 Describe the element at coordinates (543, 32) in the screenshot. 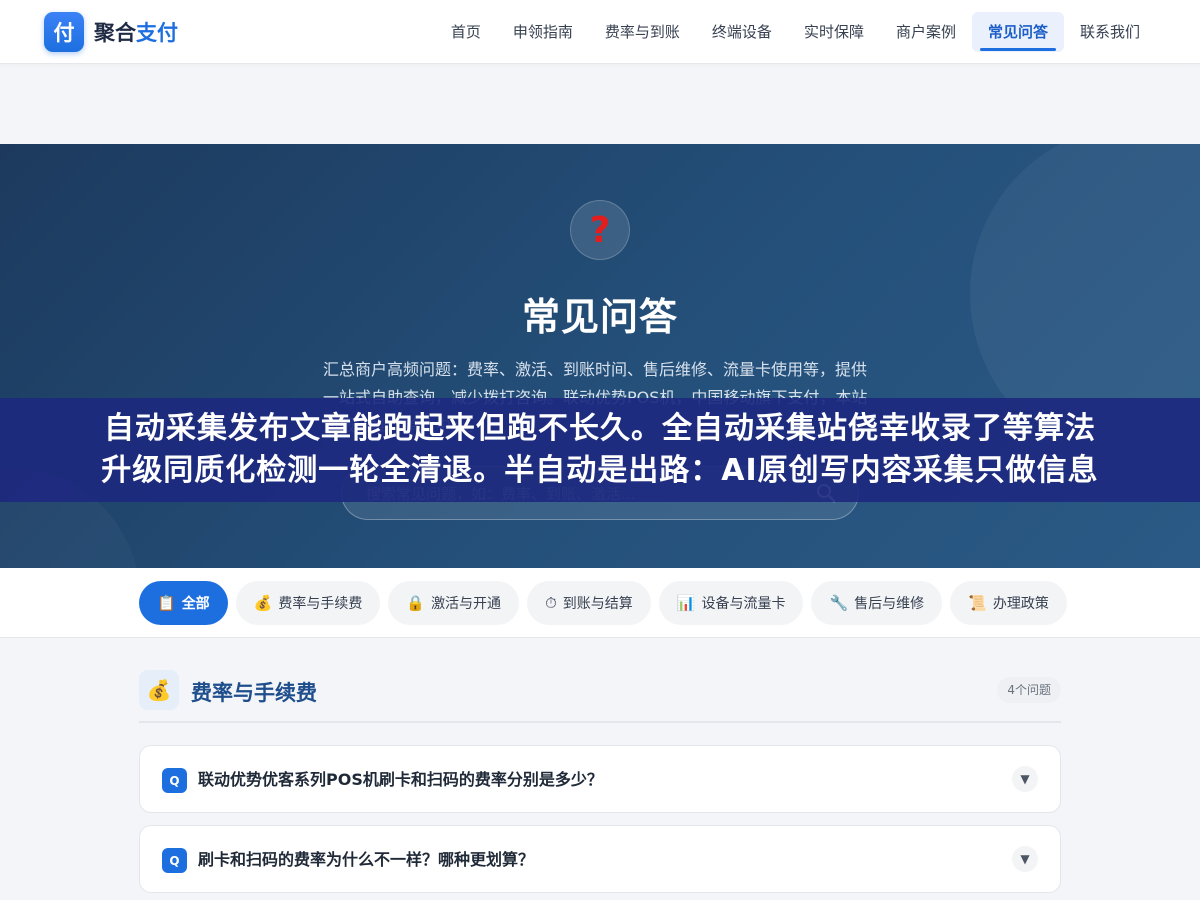

I see `nav-apply-guide: 申领指南` at that location.